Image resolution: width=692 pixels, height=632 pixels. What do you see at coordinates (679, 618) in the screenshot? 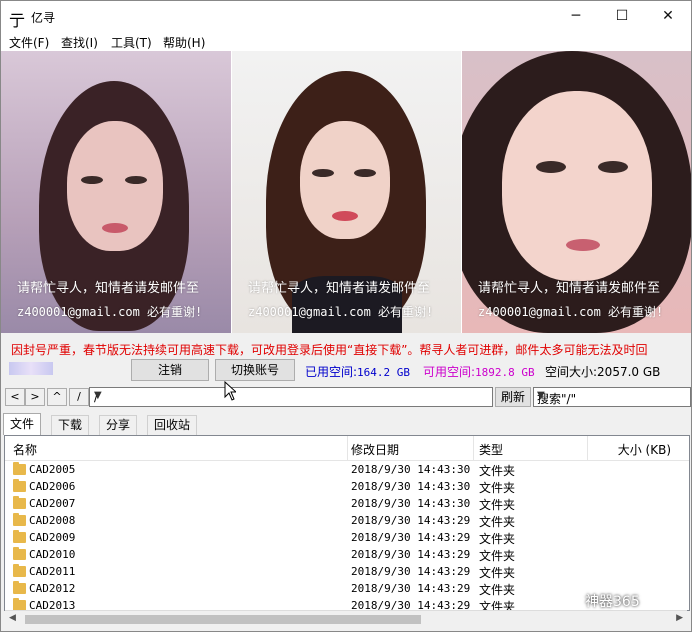
I see `scroll-right-icon: ▶` at bounding box center [679, 618].